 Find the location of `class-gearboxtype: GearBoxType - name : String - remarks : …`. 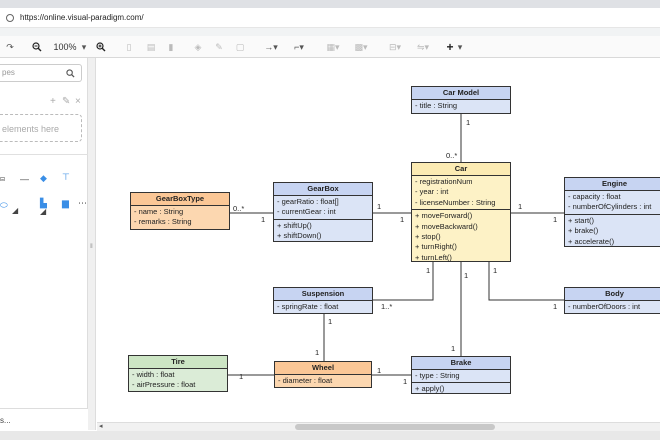

class-gearboxtype: GearBoxType - name : String - remarks : … is located at coordinates (180, 211).